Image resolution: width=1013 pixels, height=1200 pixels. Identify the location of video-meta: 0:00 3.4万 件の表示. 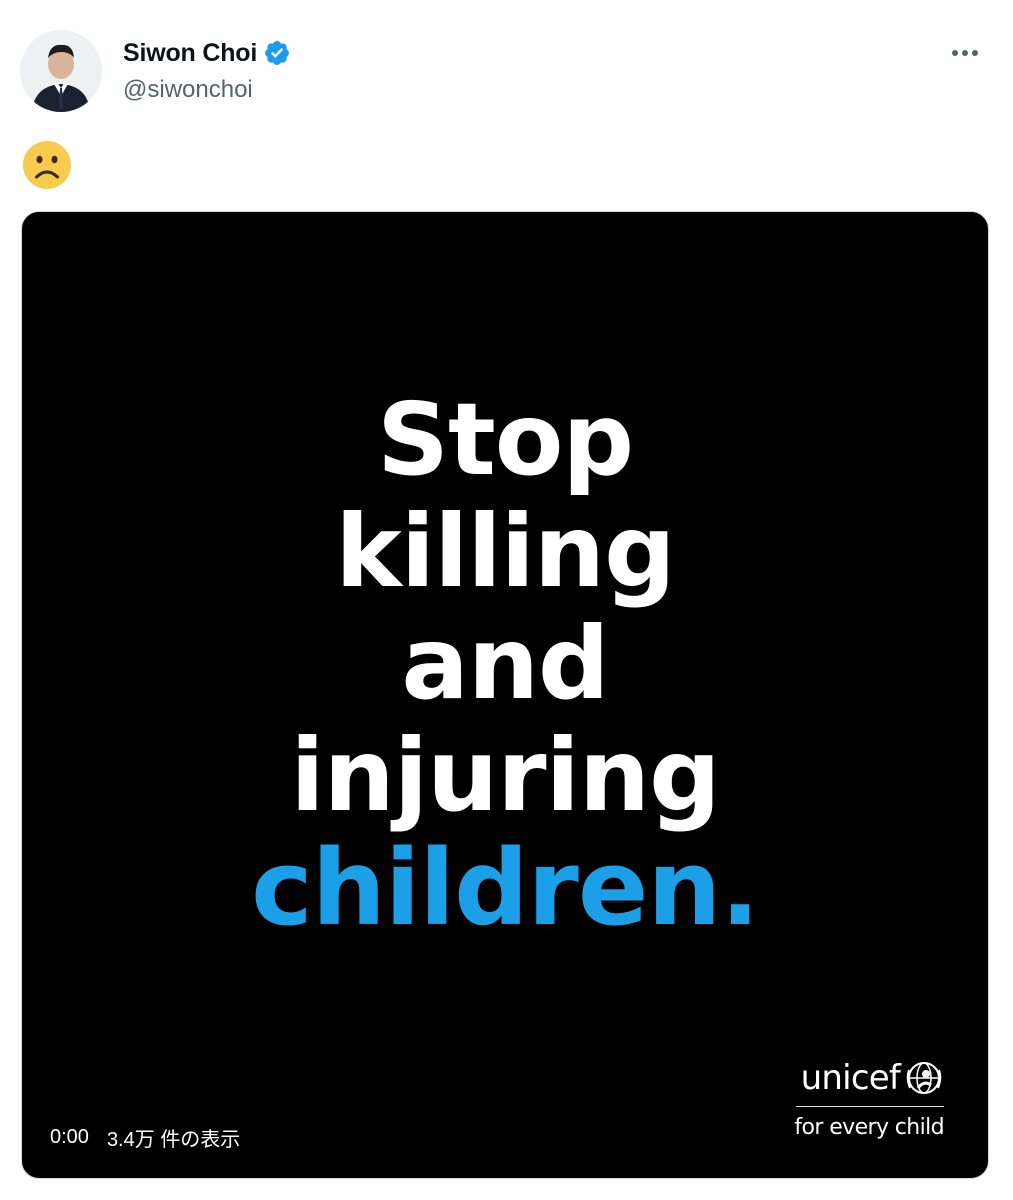
(145, 1137).